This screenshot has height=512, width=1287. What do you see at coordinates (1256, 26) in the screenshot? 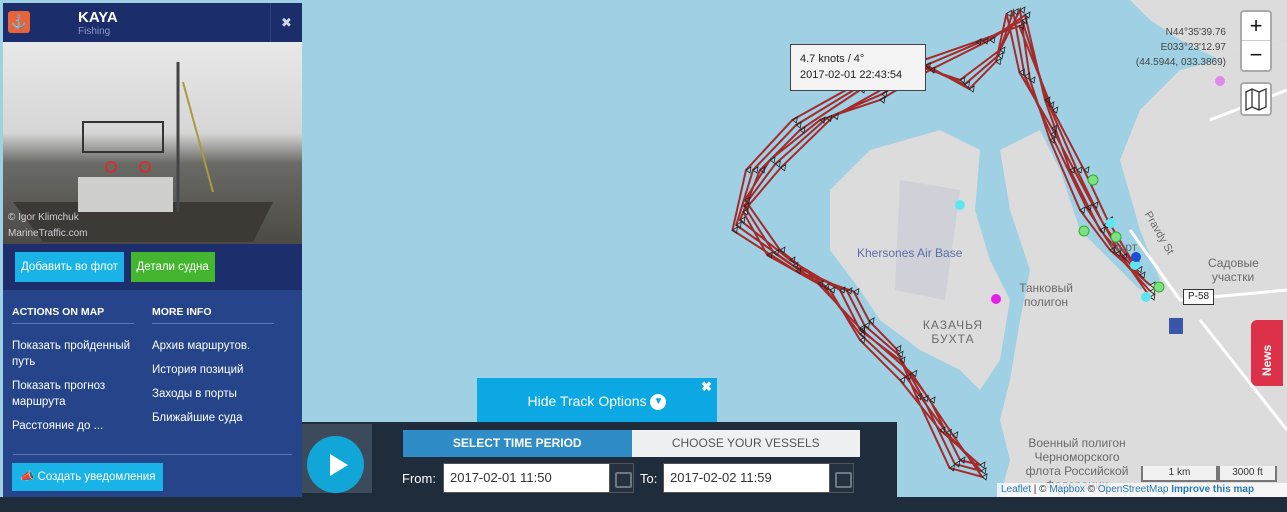
I see `zoom-in-button: +` at bounding box center [1256, 26].